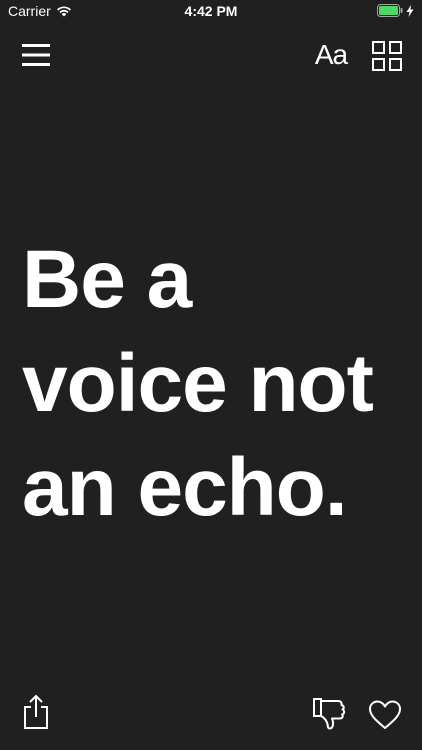  What do you see at coordinates (410, 10) in the screenshot?
I see `bolt-icon` at bounding box center [410, 10].